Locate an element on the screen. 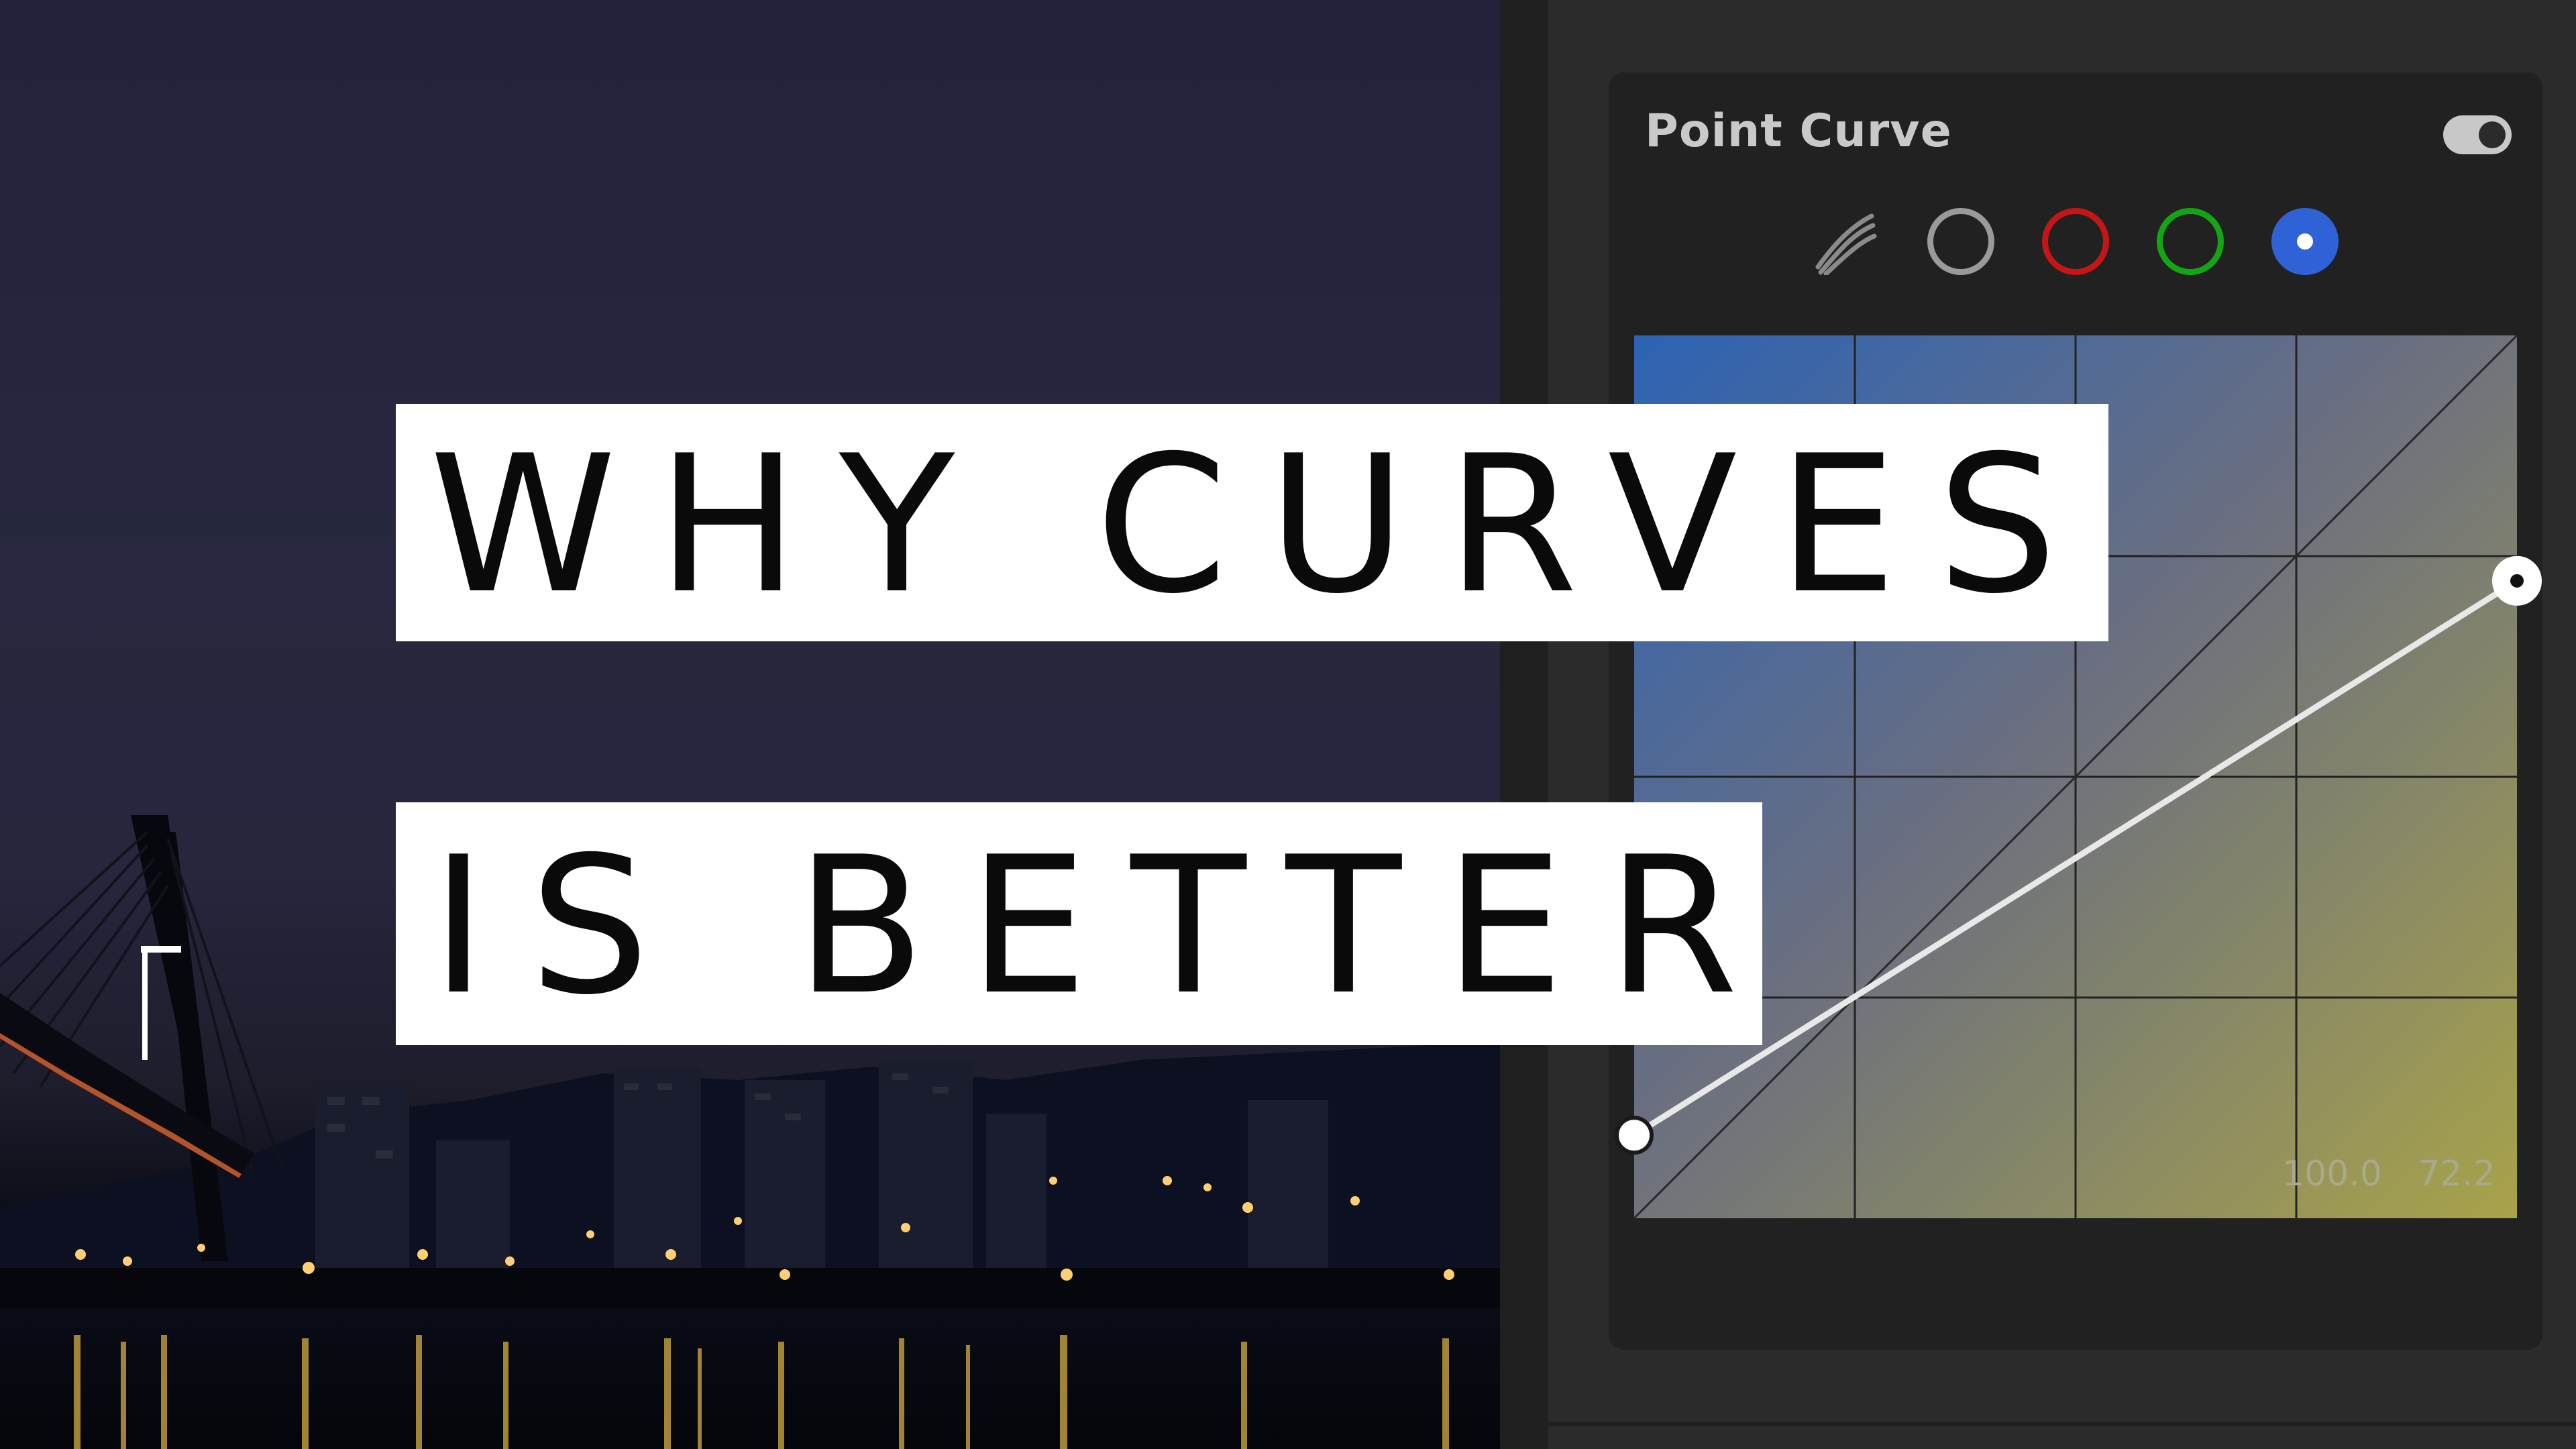 Image resolution: width=2576 pixels, height=1449 pixels. selected-indicator is located at coordinates (2305, 241).